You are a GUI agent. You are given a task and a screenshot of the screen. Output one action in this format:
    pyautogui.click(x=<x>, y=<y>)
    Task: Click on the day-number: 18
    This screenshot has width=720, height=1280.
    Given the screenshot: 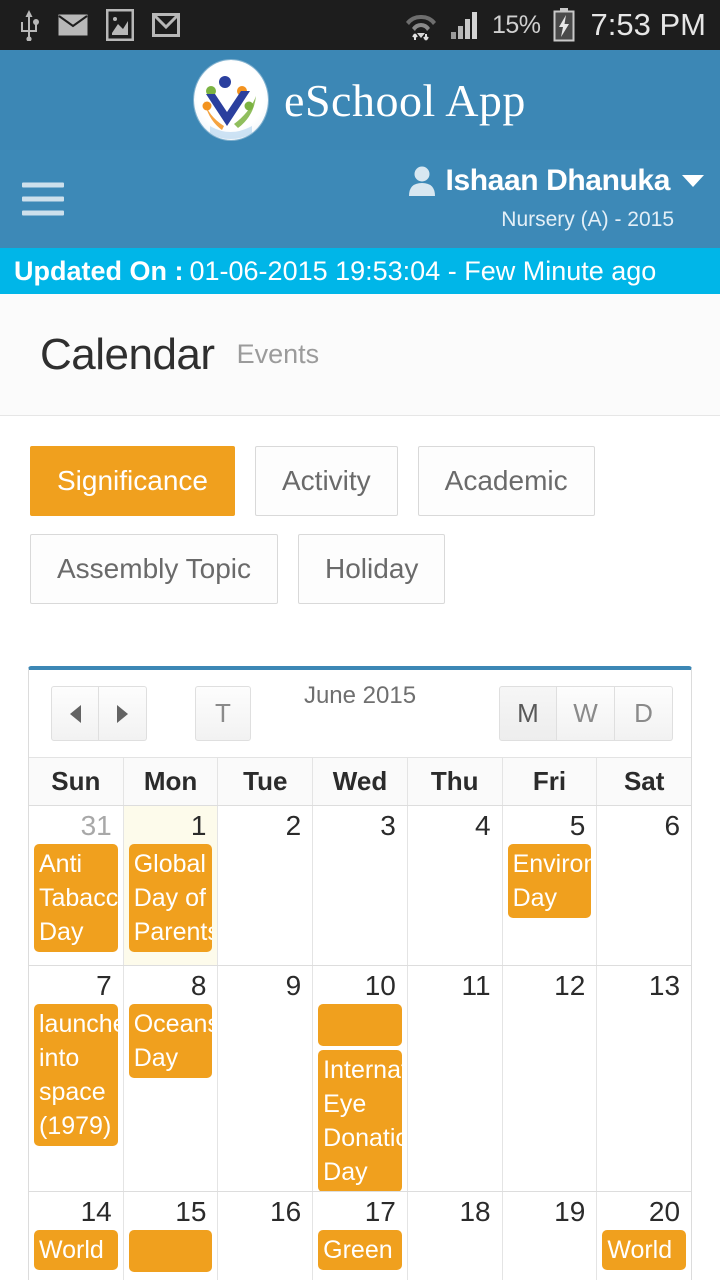 What is the action you would take?
    pyautogui.click(x=475, y=1211)
    